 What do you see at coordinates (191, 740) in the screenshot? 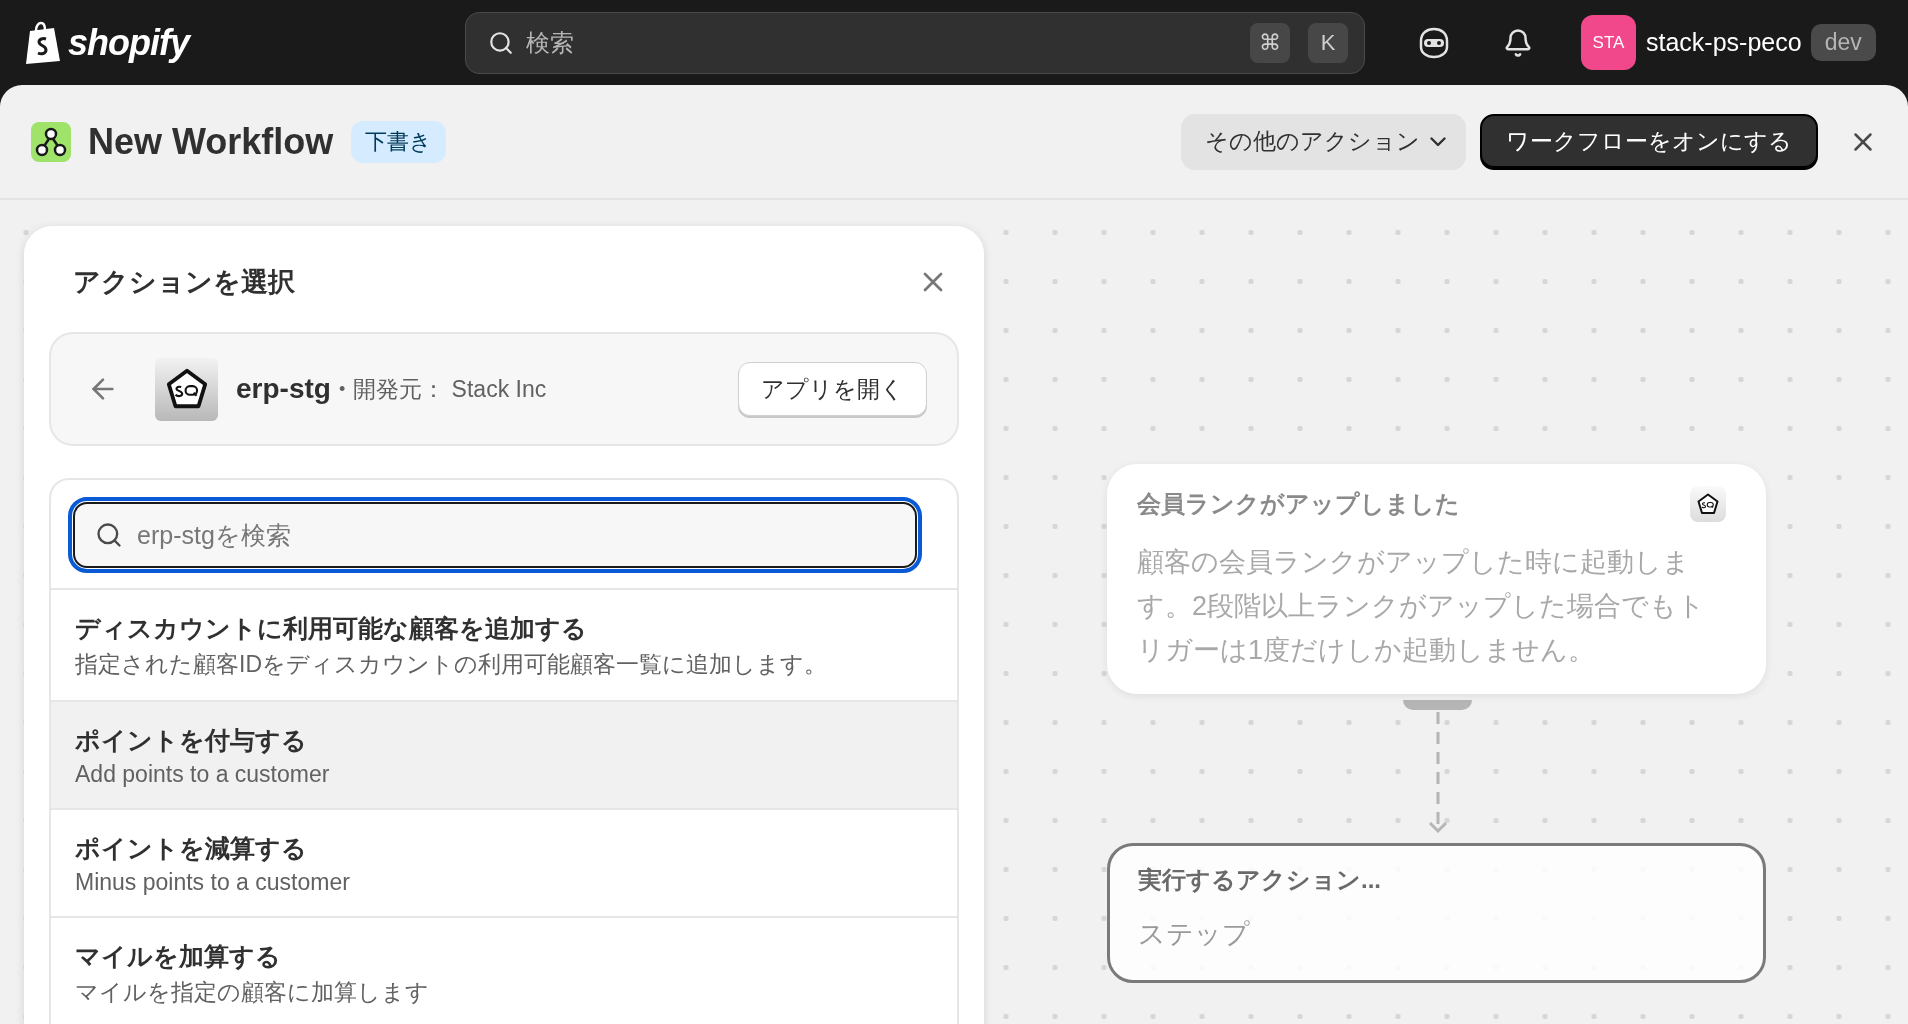
I see `action-title: ポイントを付与する` at bounding box center [191, 740].